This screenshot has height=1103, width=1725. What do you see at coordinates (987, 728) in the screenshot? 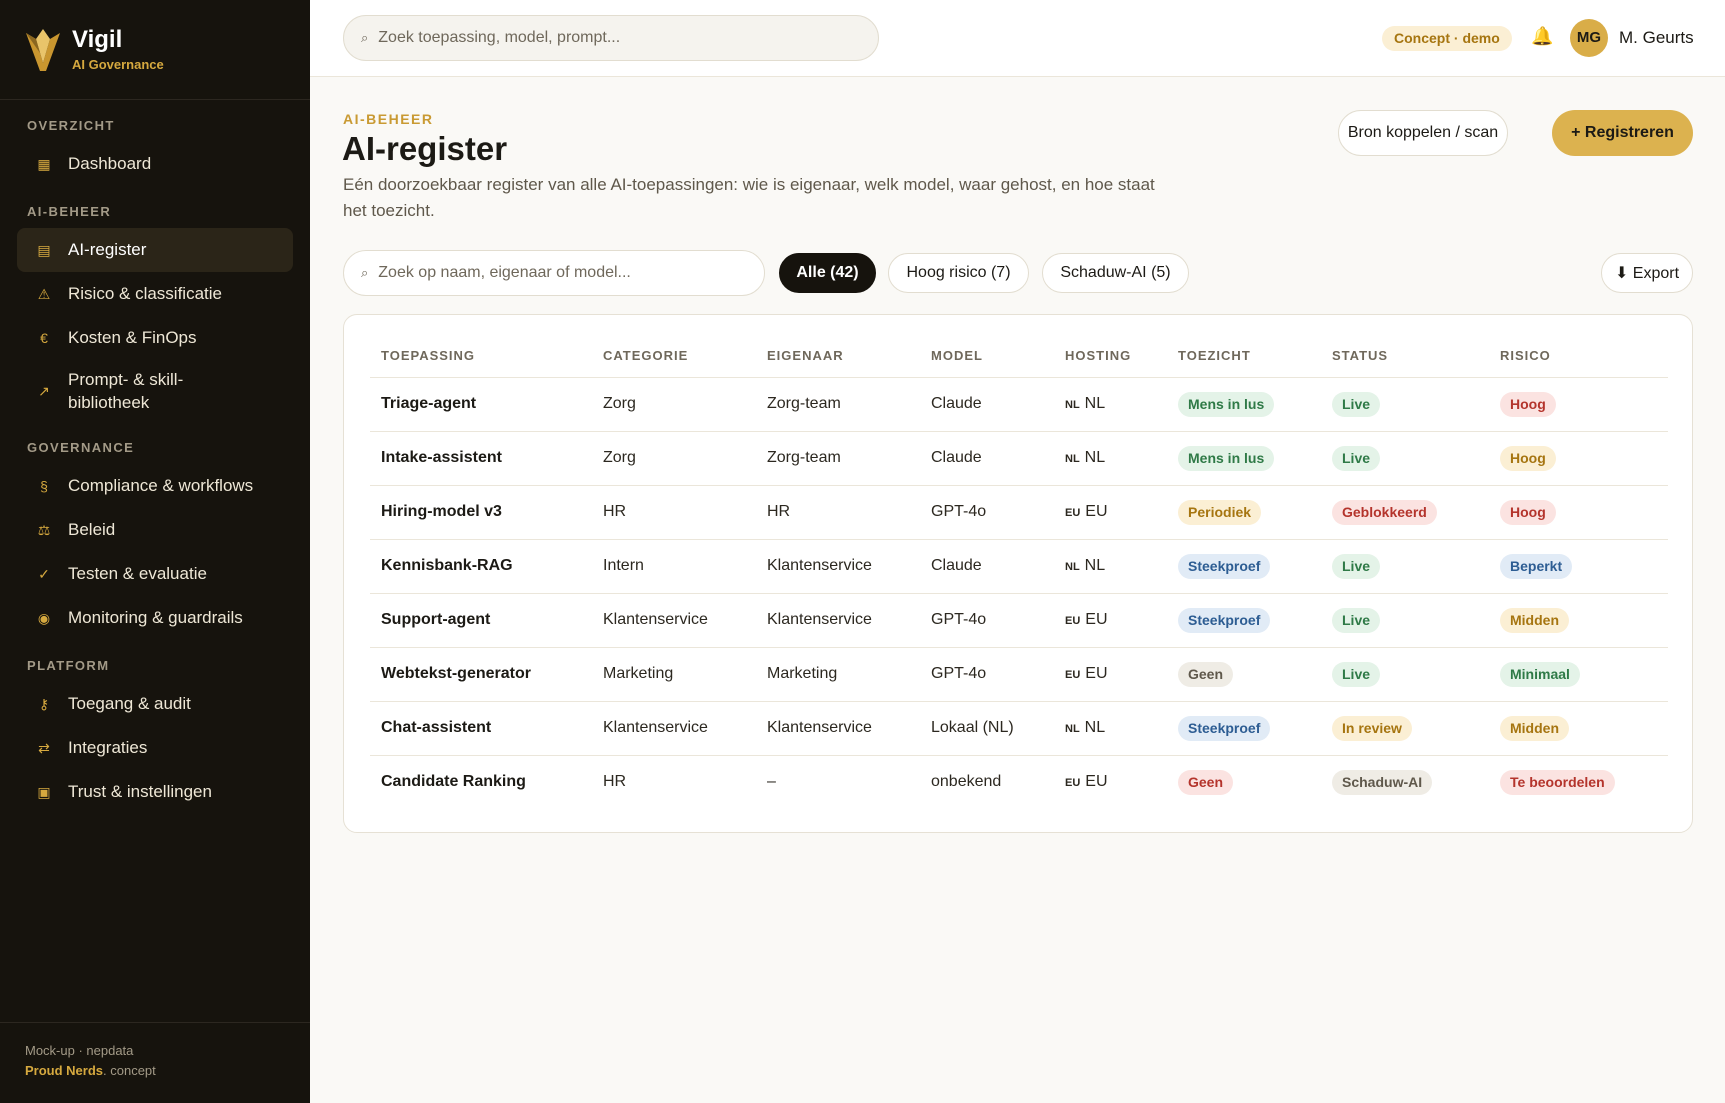
I see `cell-model: Lokaal (NL)` at bounding box center [987, 728].